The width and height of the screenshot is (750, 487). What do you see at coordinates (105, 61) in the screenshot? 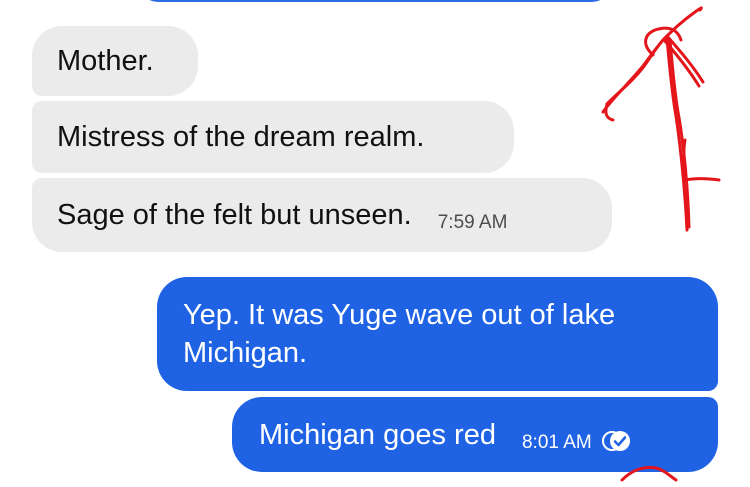
I see `message-text: Mother.` at bounding box center [105, 61].